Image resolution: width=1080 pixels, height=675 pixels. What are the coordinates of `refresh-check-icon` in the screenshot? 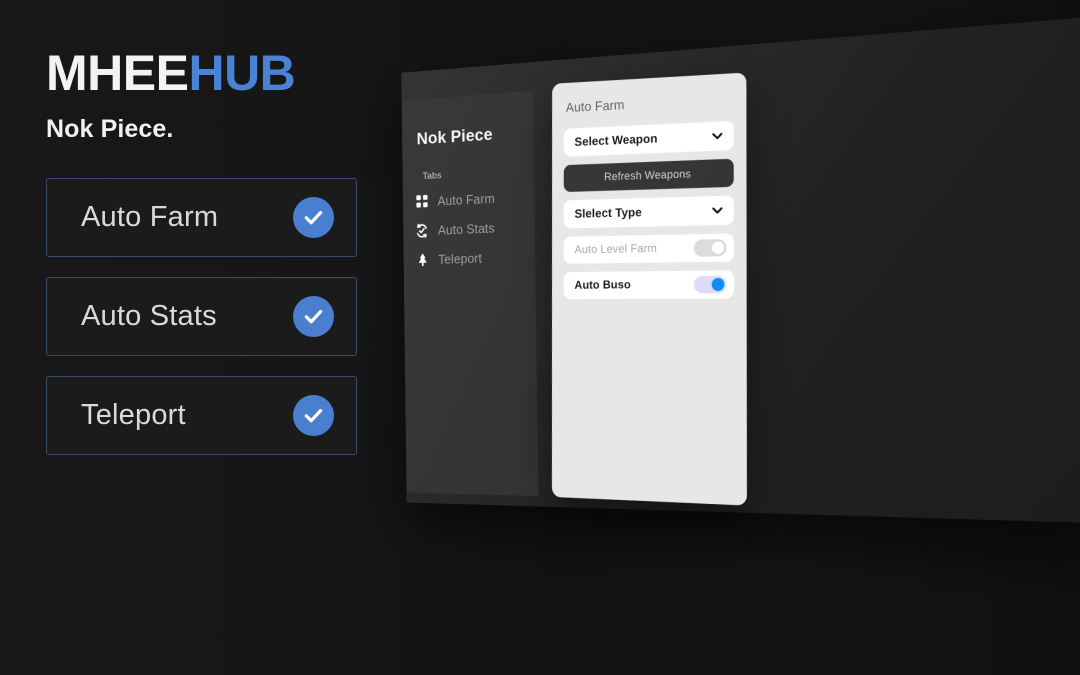 It's located at (422, 231).